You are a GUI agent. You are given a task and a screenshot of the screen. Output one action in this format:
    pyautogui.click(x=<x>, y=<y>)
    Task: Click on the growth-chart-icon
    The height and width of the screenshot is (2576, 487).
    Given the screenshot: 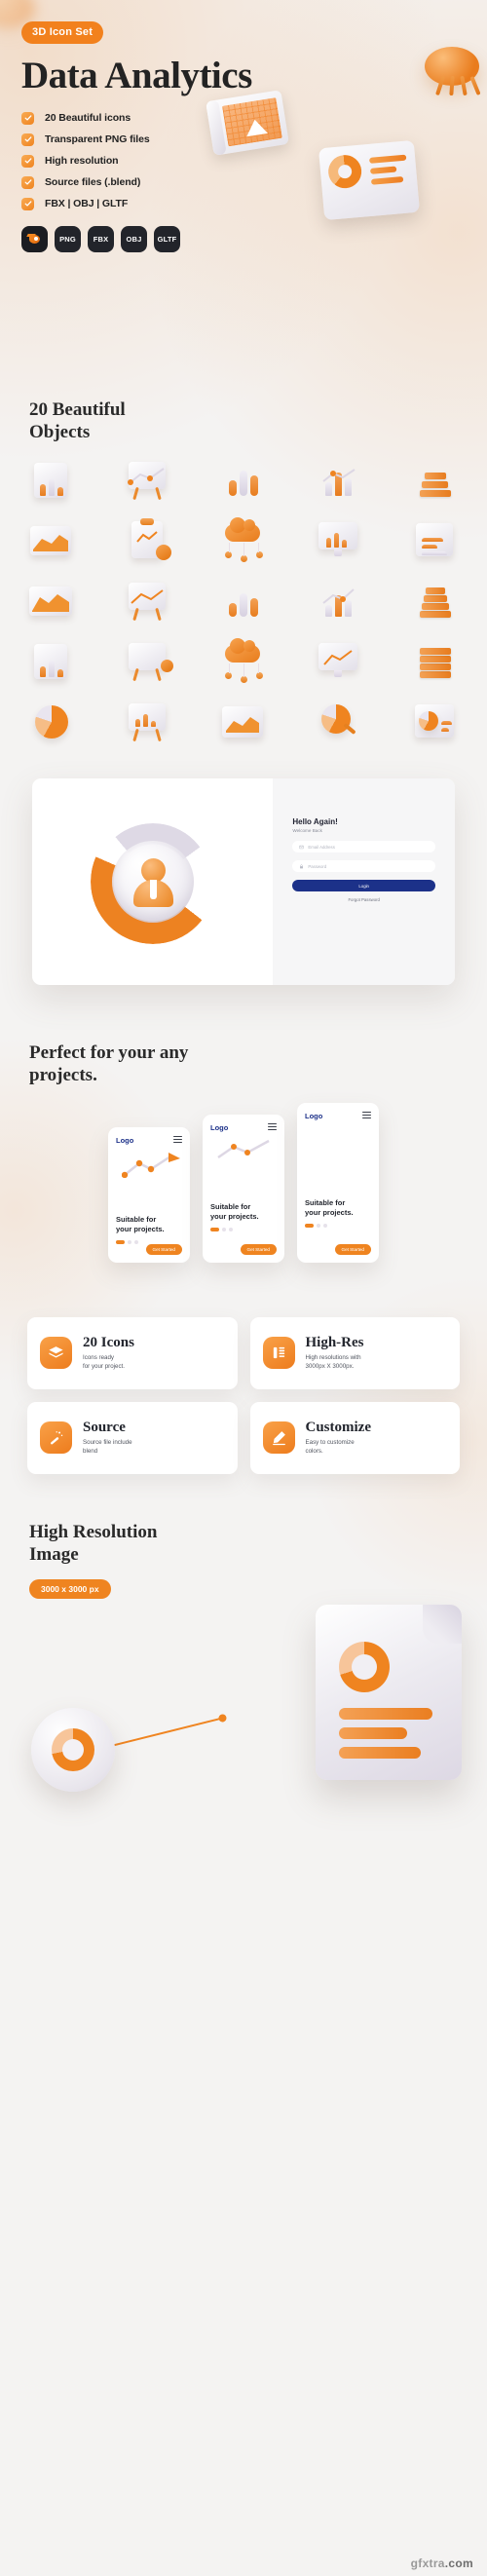 What is the action you would take?
    pyautogui.click(x=339, y=601)
    